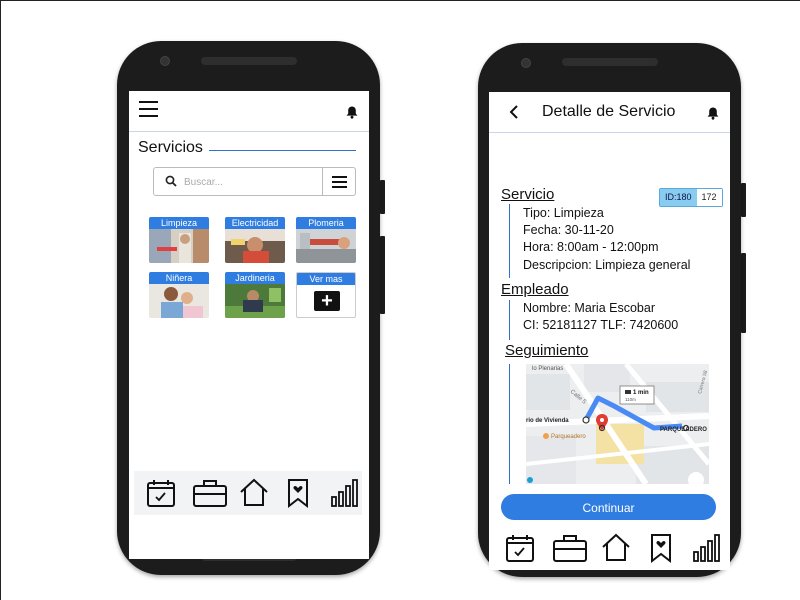 This screenshot has width=800, height=600. What do you see at coordinates (568, 437) in the screenshot?
I see `map-label-parqueadero: Parqueadero` at bounding box center [568, 437].